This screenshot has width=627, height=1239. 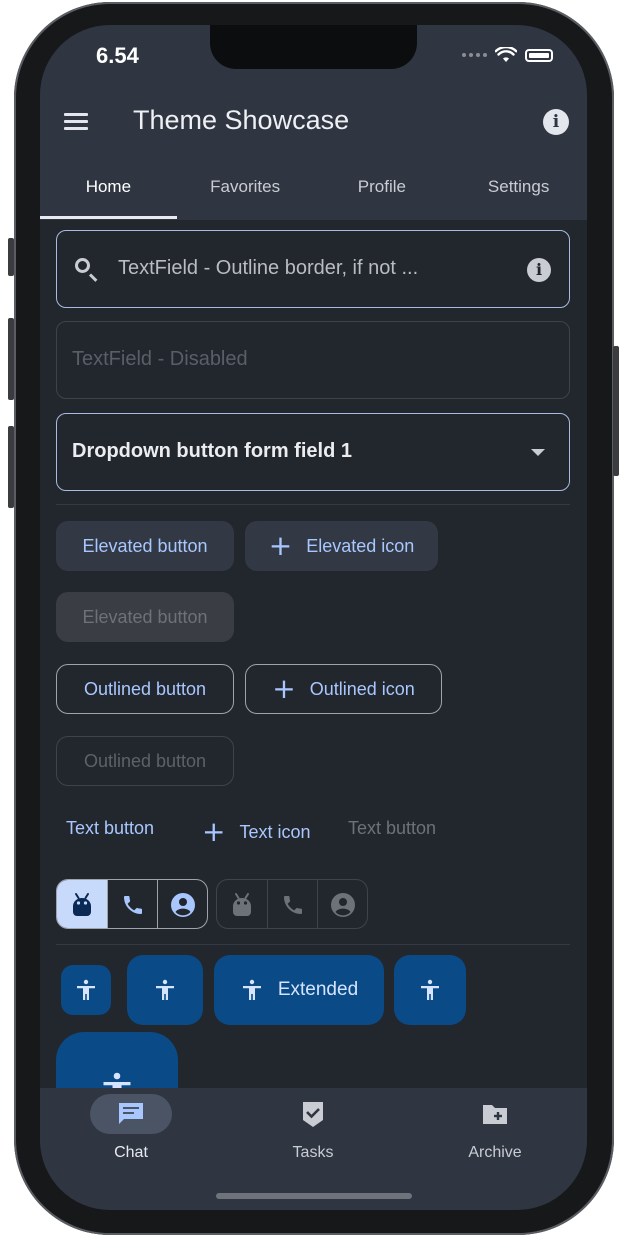 What do you see at coordinates (362, 688) in the screenshot?
I see `outlined-icon-label: Outlined icon` at bounding box center [362, 688].